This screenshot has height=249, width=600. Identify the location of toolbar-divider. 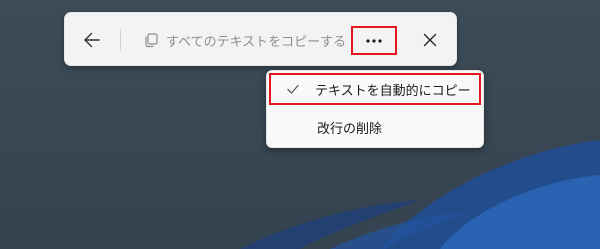
(120, 40).